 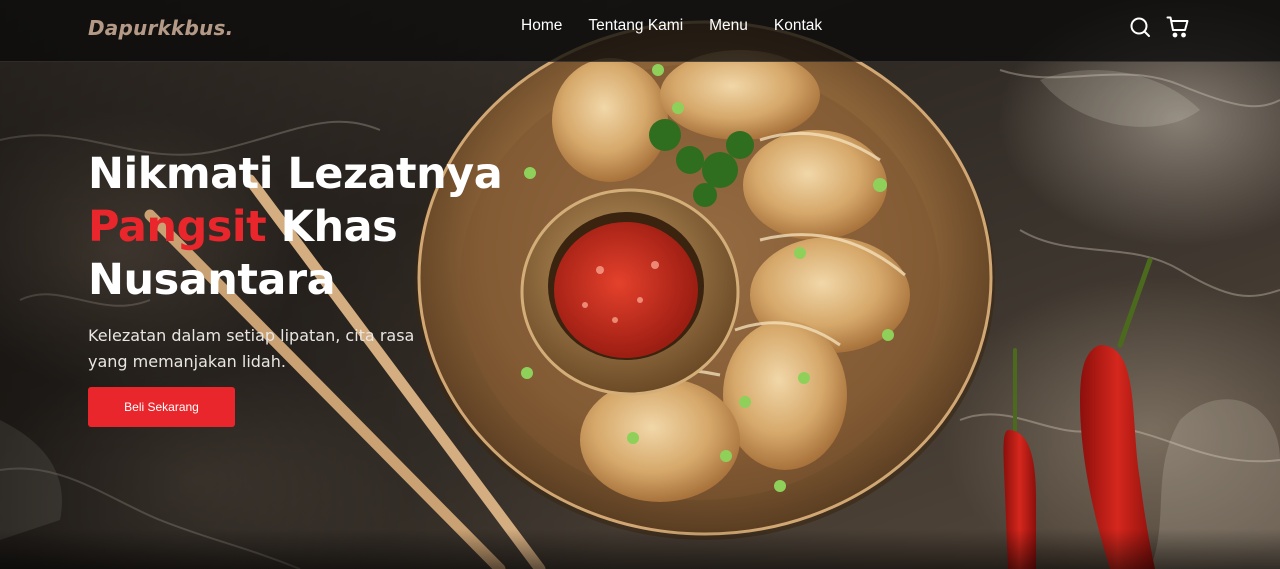 What do you see at coordinates (728, 26) in the screenshot?
I see `nav-link-menu: Menu` at bounding box center [728, 26].